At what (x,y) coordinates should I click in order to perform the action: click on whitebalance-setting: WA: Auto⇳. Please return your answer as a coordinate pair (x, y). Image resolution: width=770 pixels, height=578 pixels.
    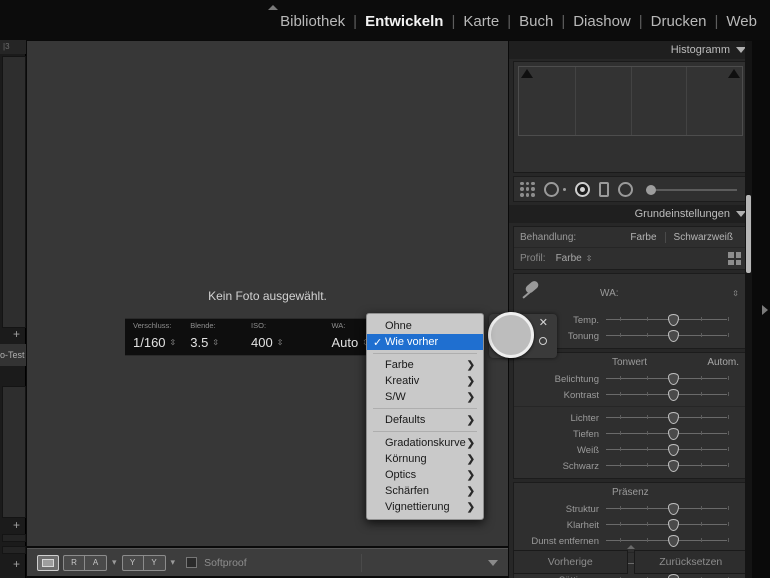
    Looking at the image, I should click on (349, 335).